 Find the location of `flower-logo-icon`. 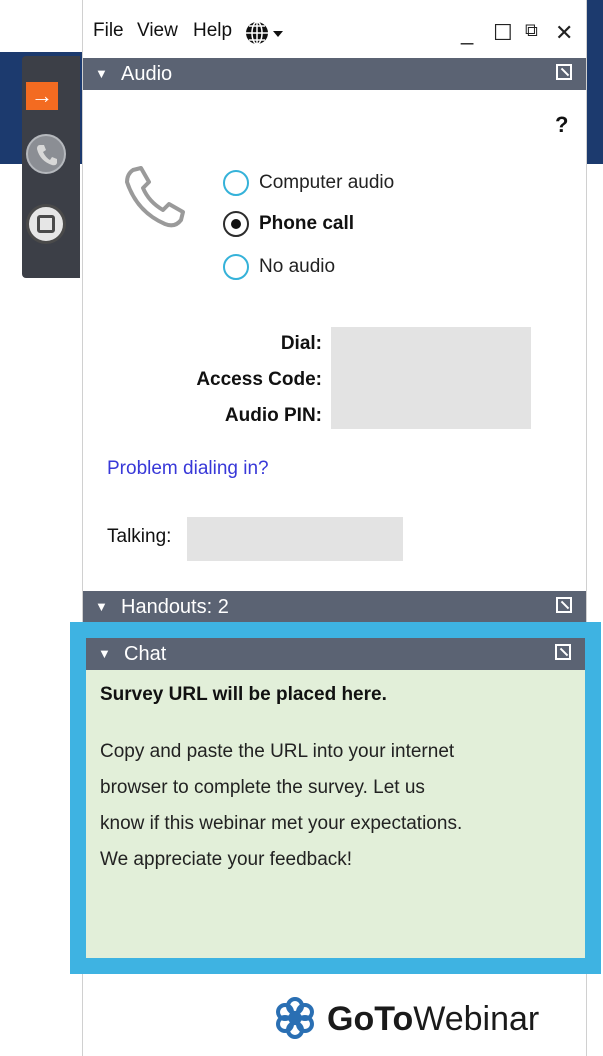

flower-logo-icon is located at coordinates (295, 1018).